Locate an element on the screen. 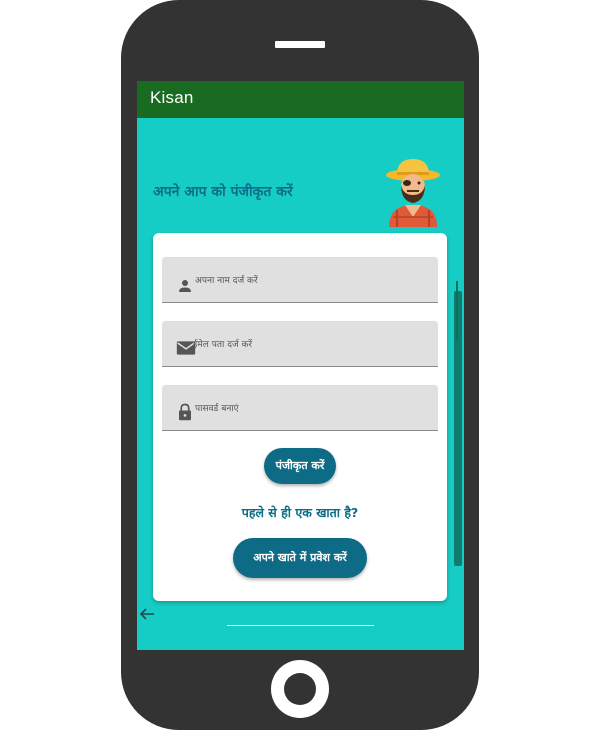 This screenshot has height=730, width=600. lock-icon is located at coordinates (185, 412).